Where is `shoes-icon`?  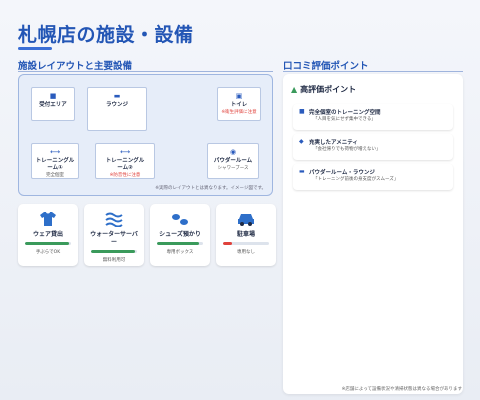
shoes-icon is located at coordinates (180, 219).